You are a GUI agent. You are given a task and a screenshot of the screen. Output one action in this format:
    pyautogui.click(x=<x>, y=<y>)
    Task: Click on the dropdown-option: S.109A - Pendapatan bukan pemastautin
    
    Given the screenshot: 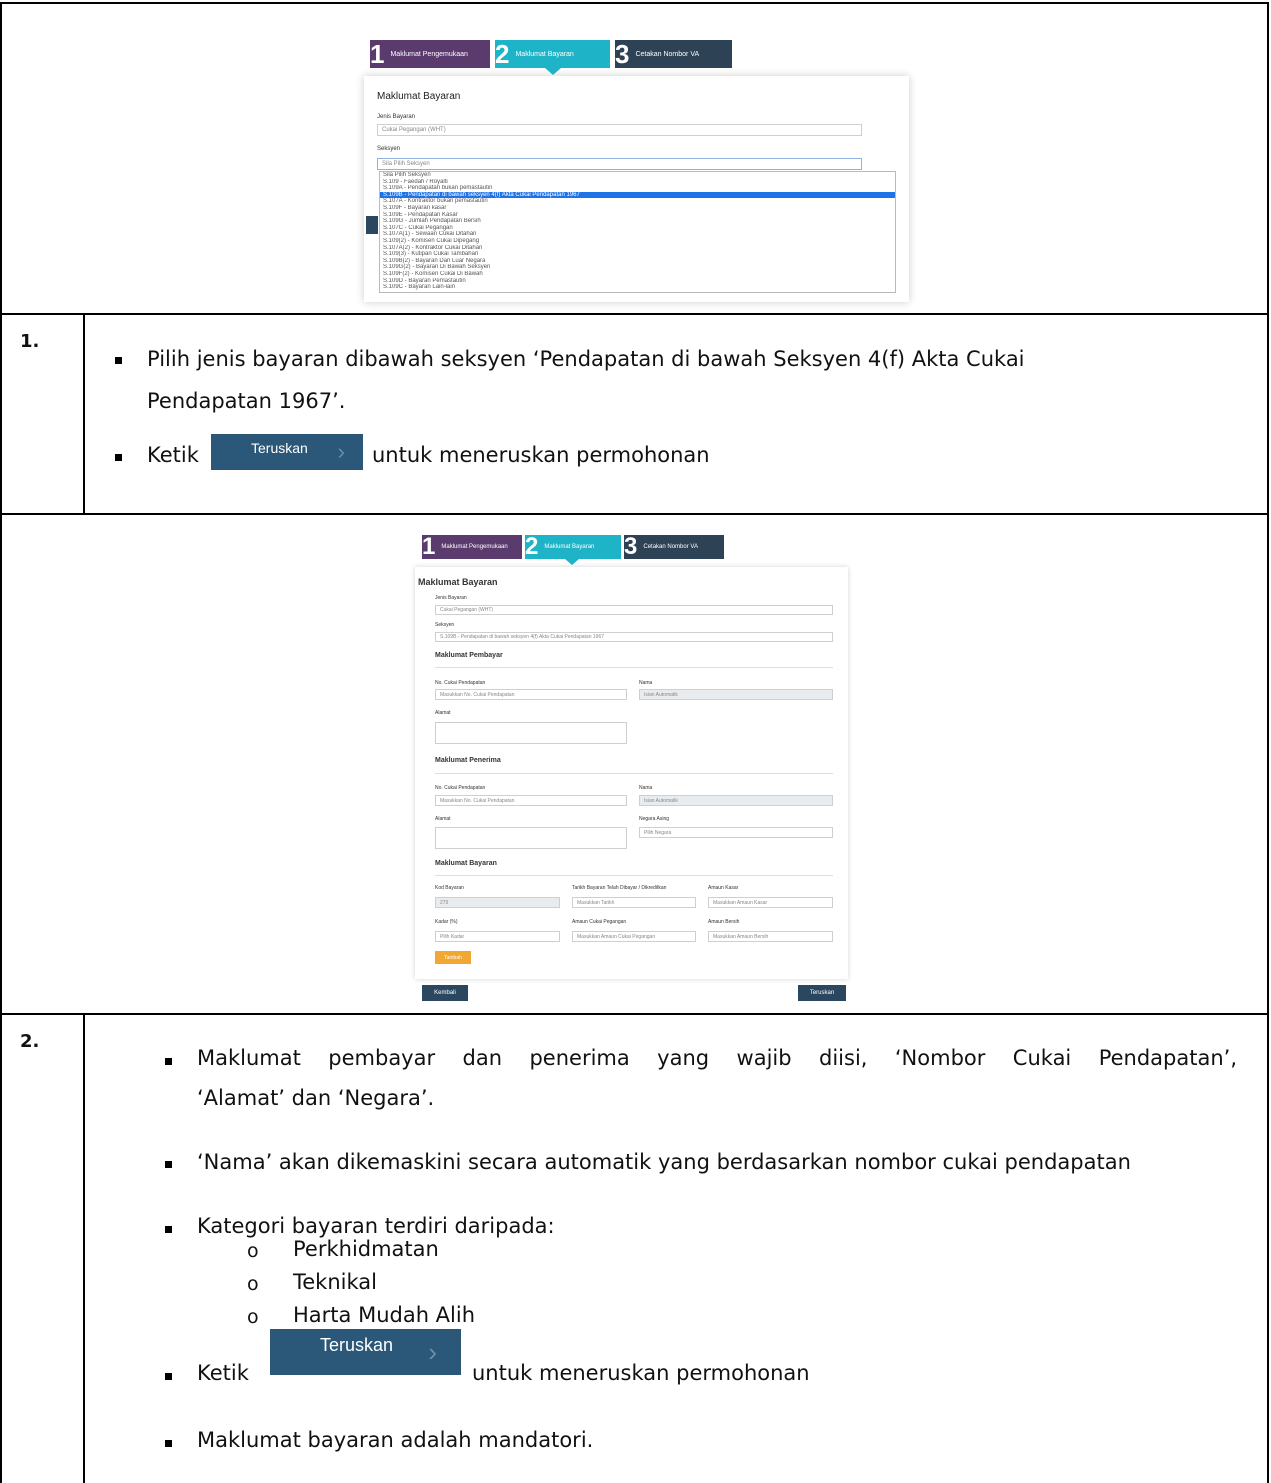 What is the action you would take?
    pyautogui.click(x=637, y=188)
    